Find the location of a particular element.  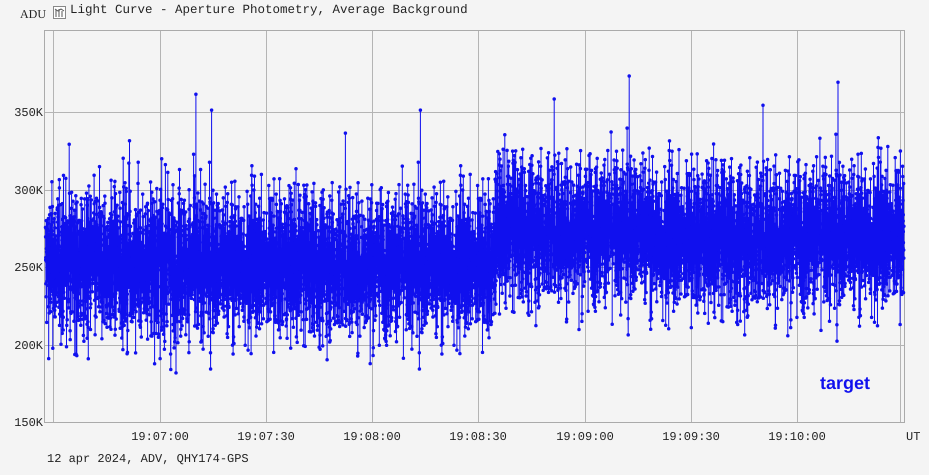

y-tick-label: 150K is located at coordinates (28, 423).